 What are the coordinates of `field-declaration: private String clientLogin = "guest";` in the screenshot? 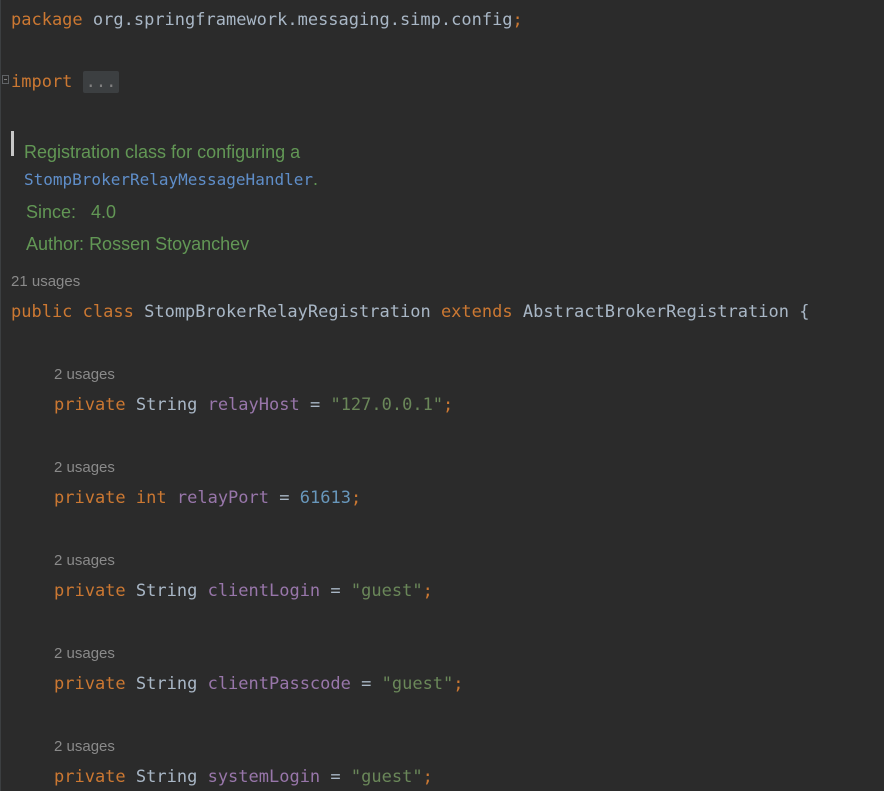 It's located at (243, 591).